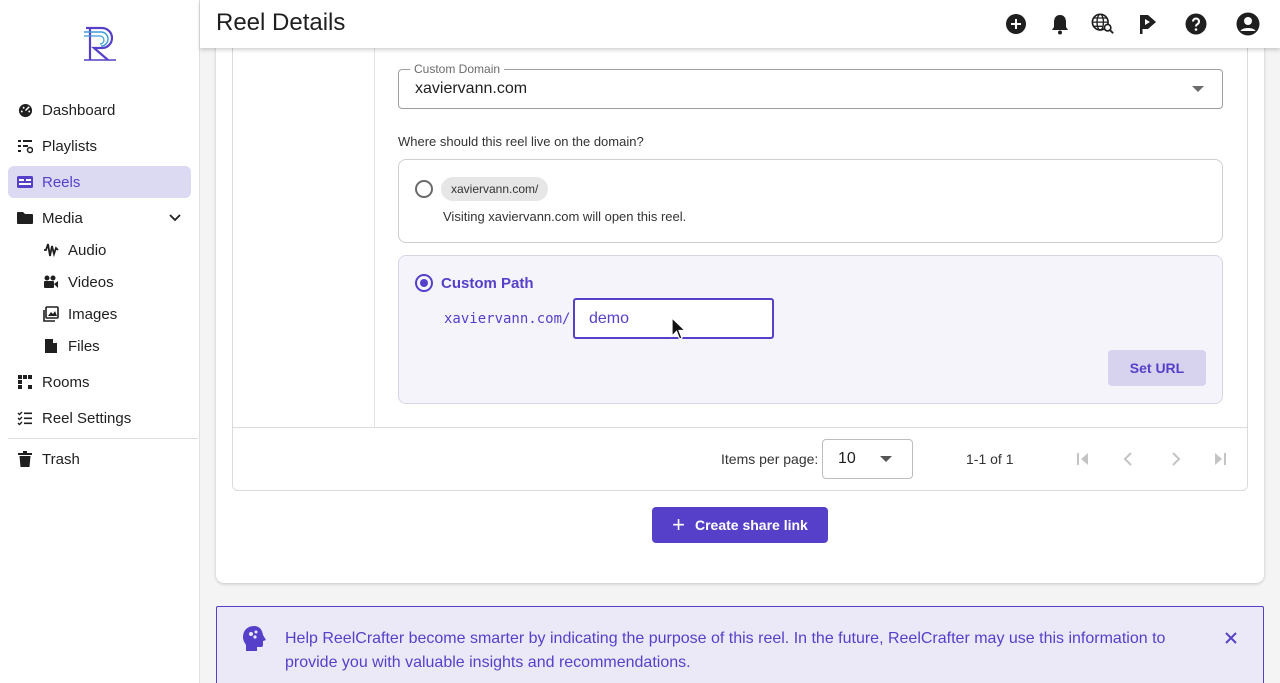  Describe the element at coordinates (70, 146) in the screenshot. I see `sidebar-item-label: Playlists` at that location.